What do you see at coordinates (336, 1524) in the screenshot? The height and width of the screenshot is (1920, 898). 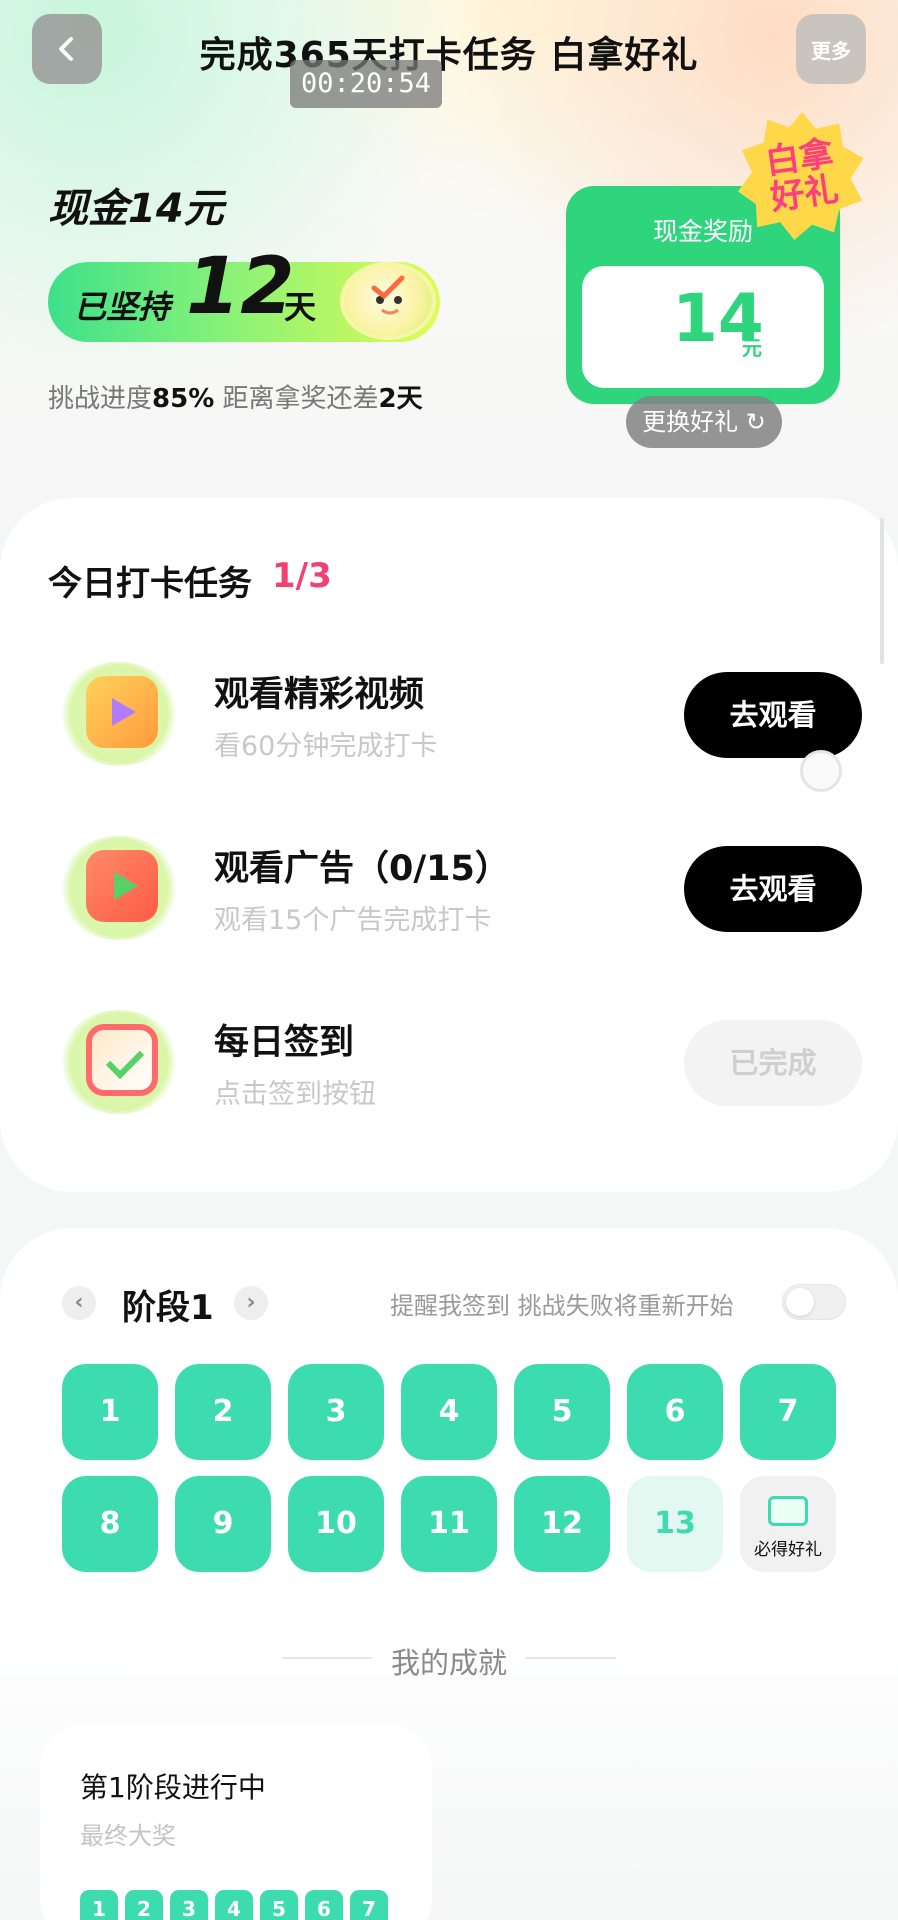 I see `day-cell: 10` at bounding box center [336, 1524].